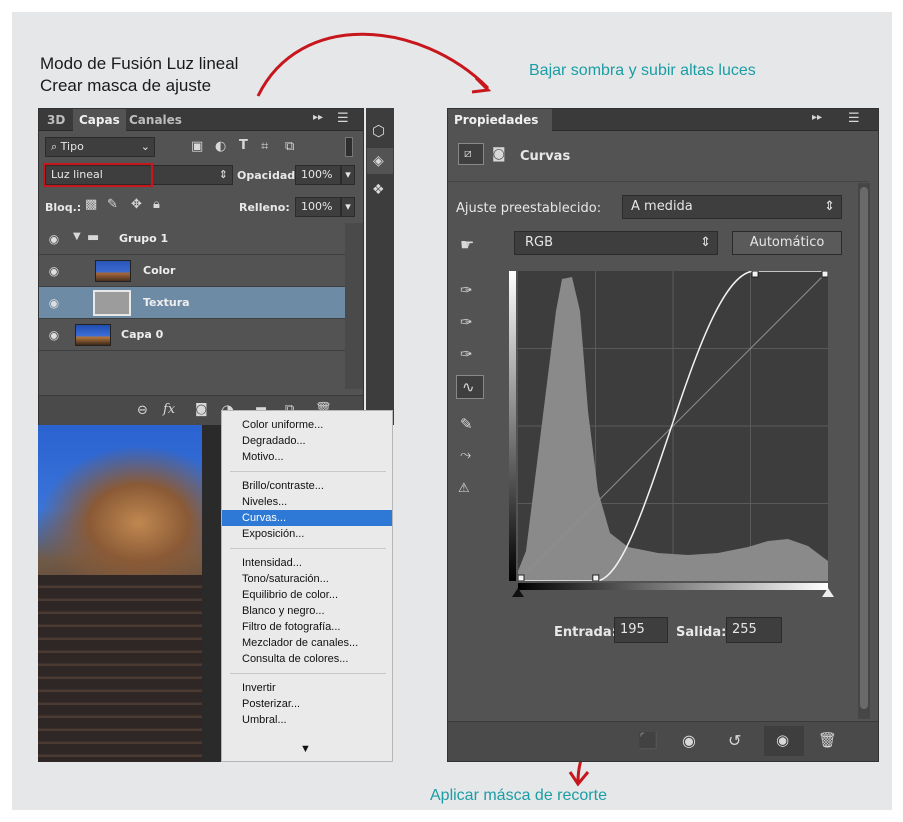 The image size is (903, 822). Describe the element at coordinates (318, 207) in the screenshot. I see `fill-field: 100%` at that location.